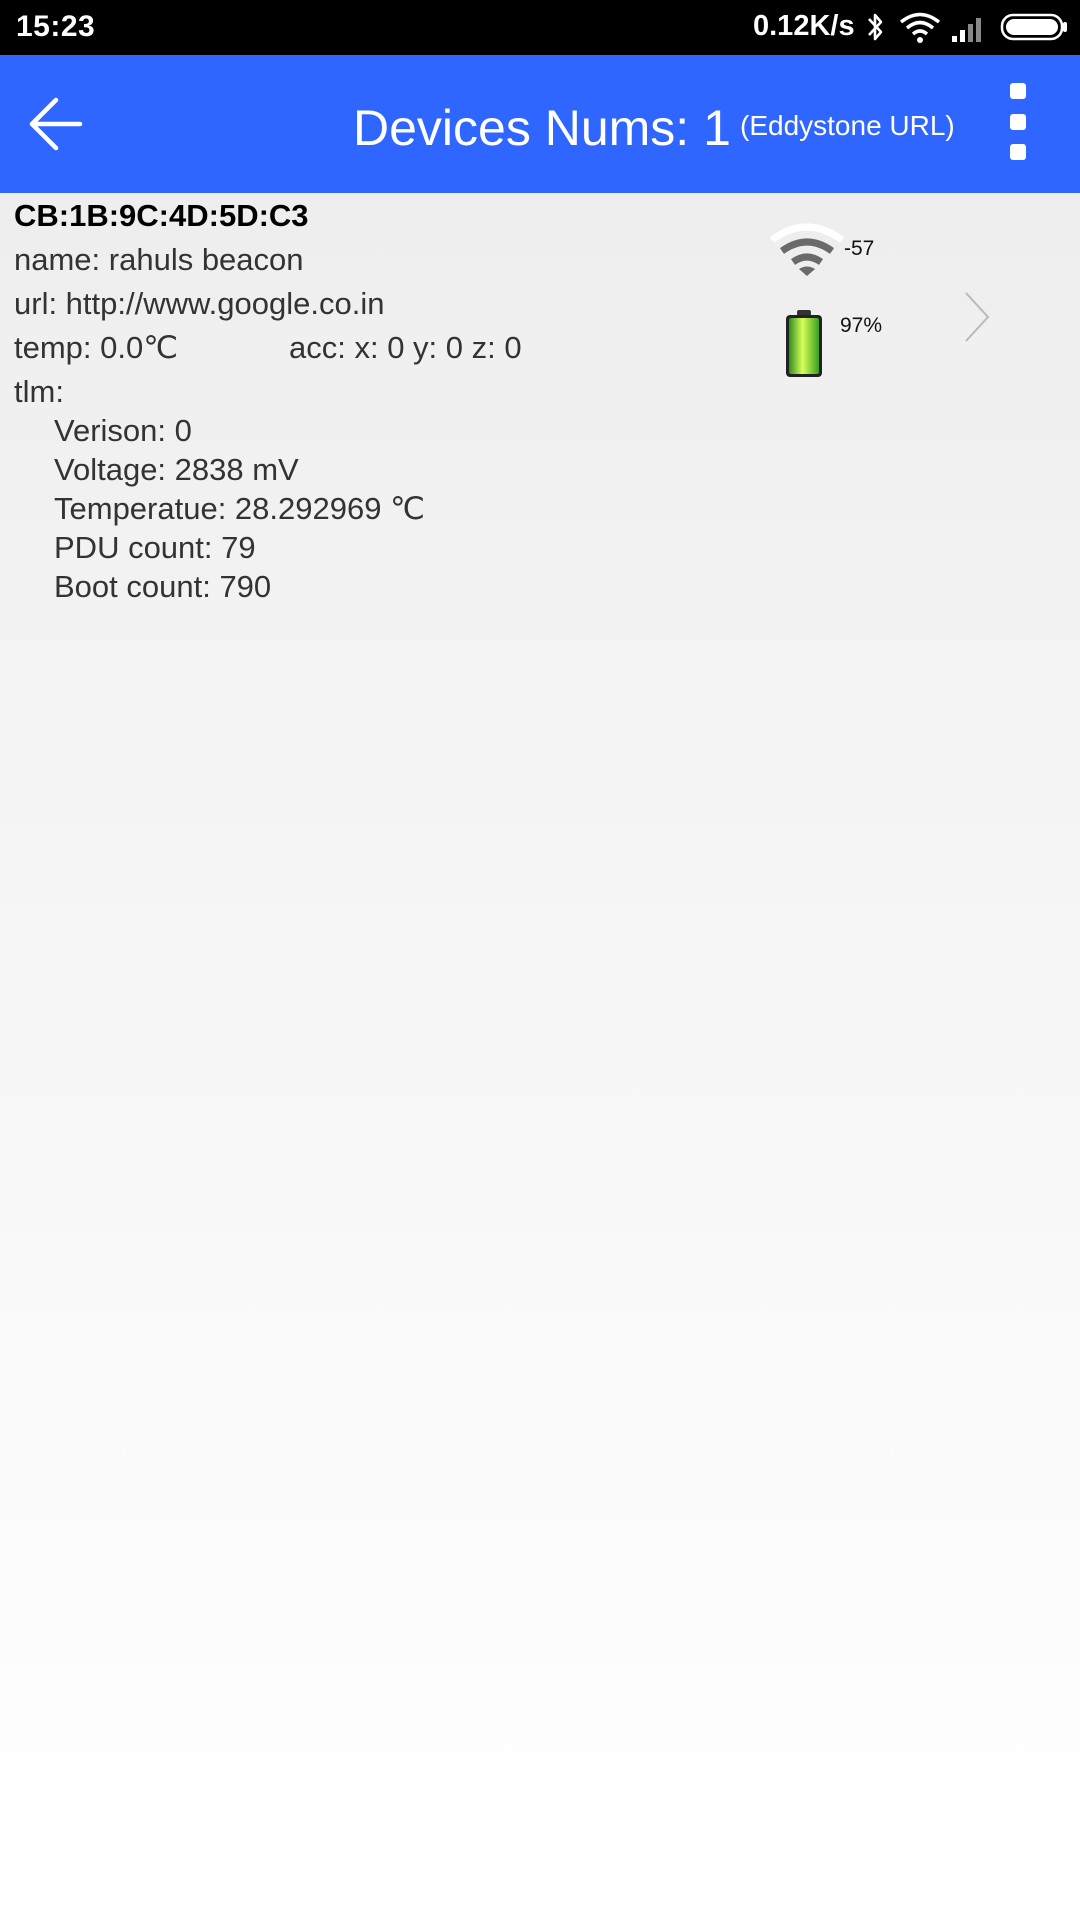 The height and width of the screenshot is (1920, 1080). Describe the element at coordinates (56, 26) in the screenshot. I see `status-time: 15:23` at that location.